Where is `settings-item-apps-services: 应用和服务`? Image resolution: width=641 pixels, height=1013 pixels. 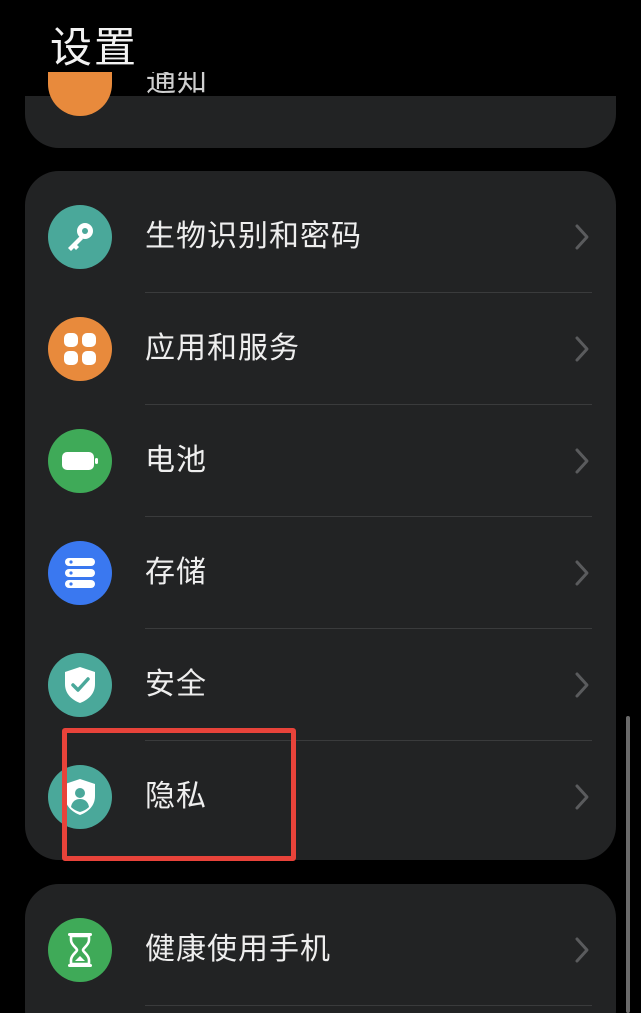 settings-item-apps-services: 应用和服务 is located at coordinates (320, 349).